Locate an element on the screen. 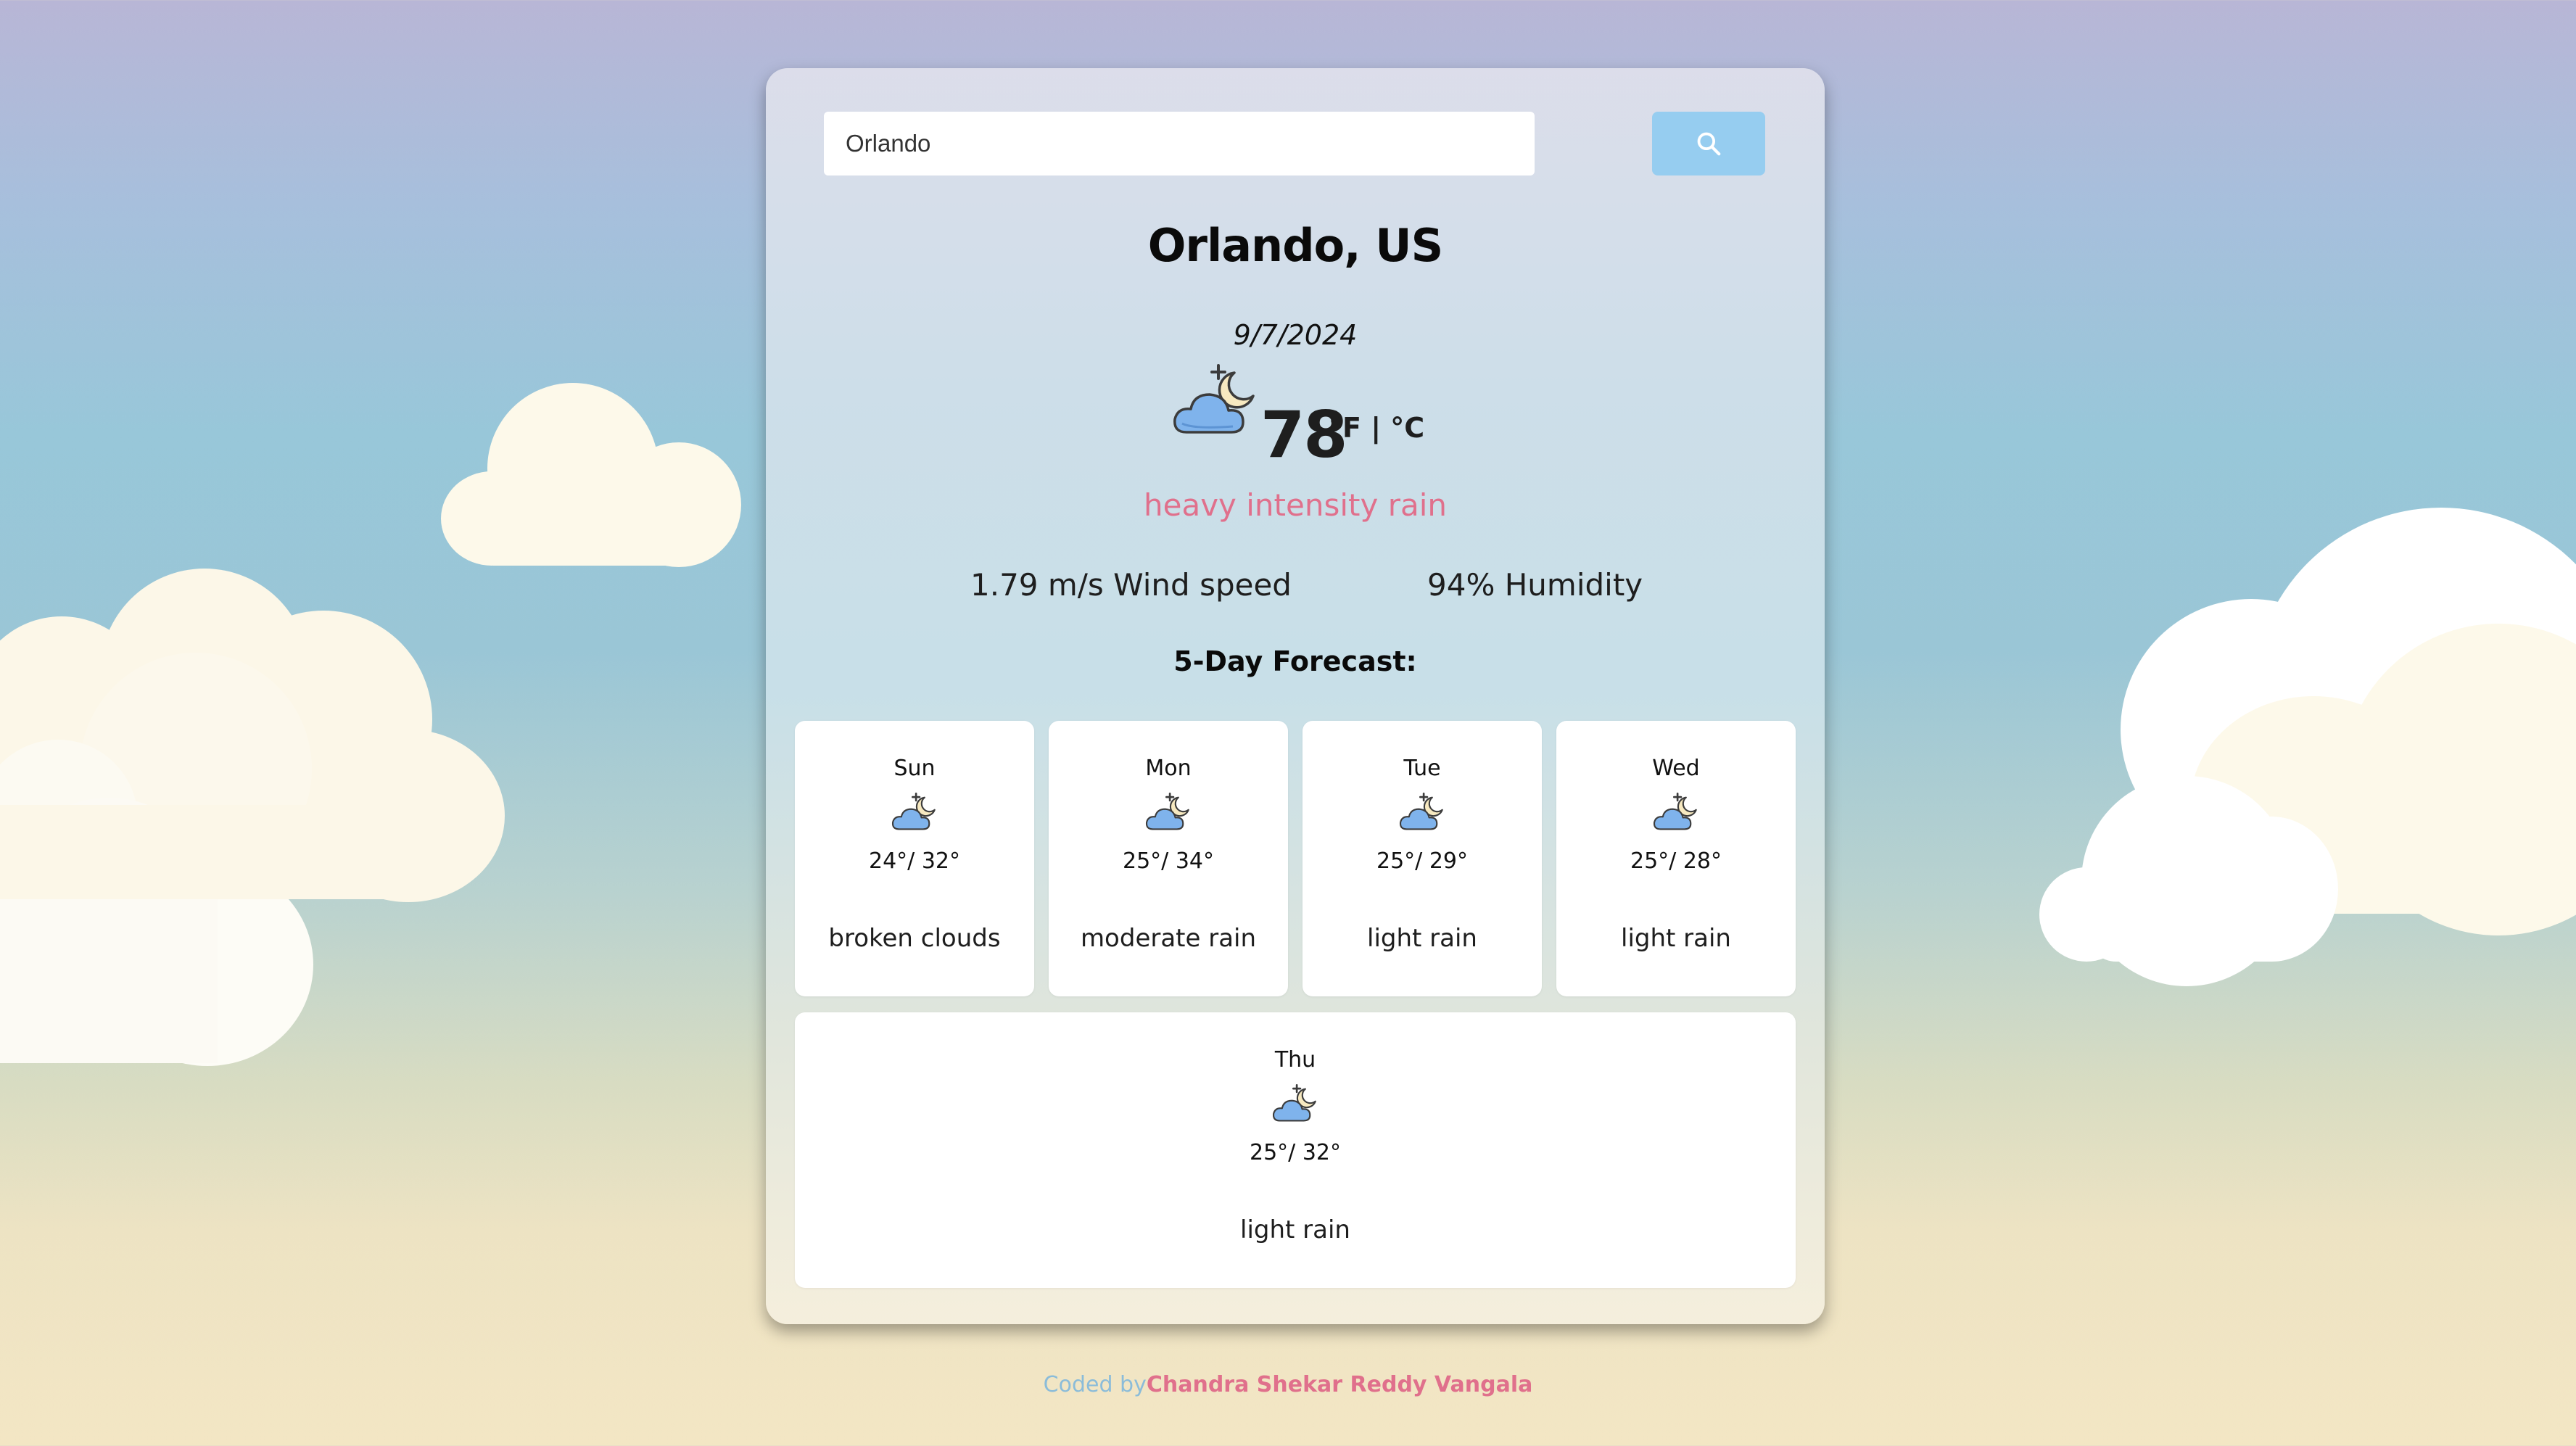  author-link: Chandra Shekar Reddy Vangala is located at coordinates (1340, 1385).